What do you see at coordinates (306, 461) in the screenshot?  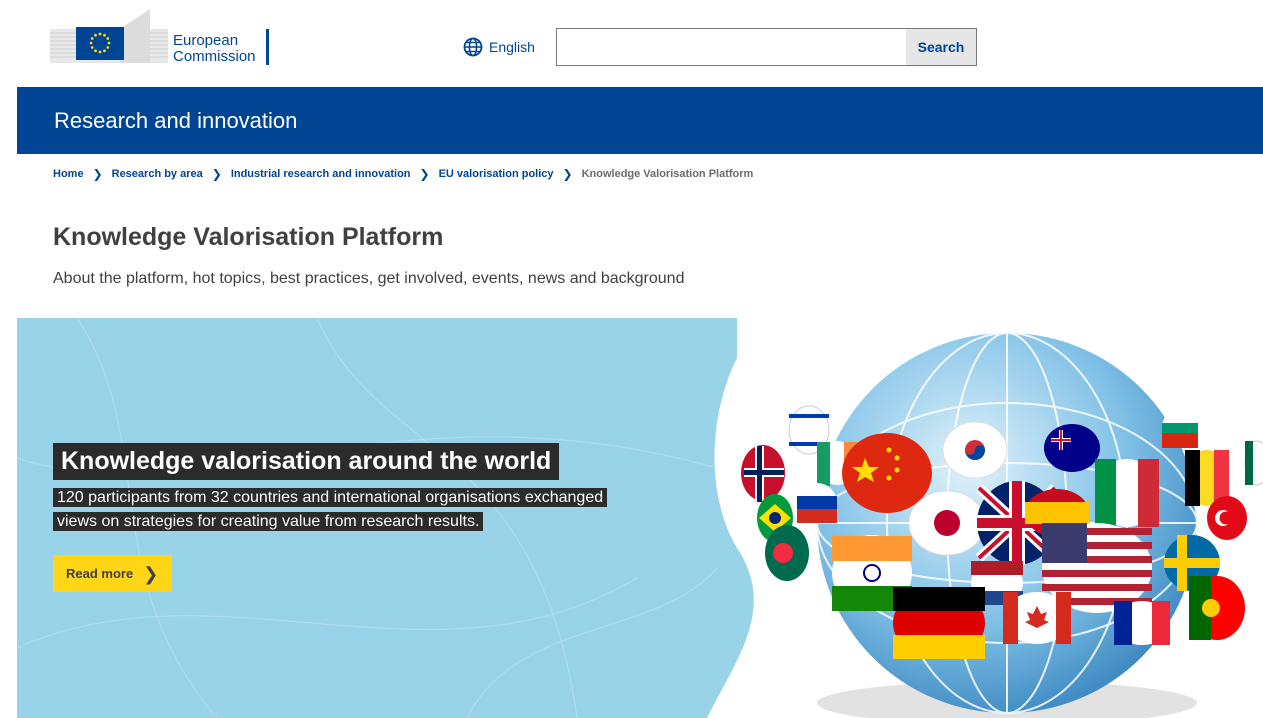 I see `banner-title: Knowledge valorisation around the world` at bounding box center [306, 461].